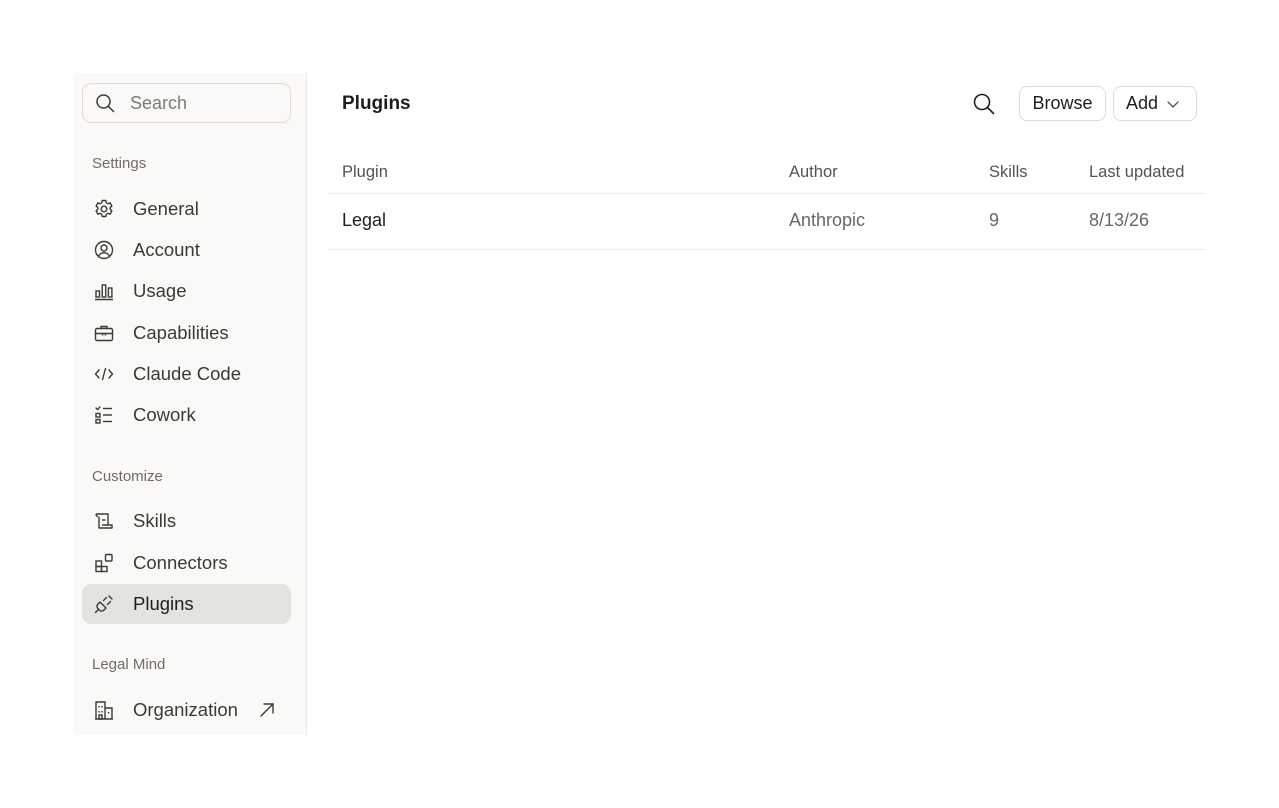  Describe the element at coordinates (813, 172) in the screenshot. I see `column-header-author: Author` at that location.